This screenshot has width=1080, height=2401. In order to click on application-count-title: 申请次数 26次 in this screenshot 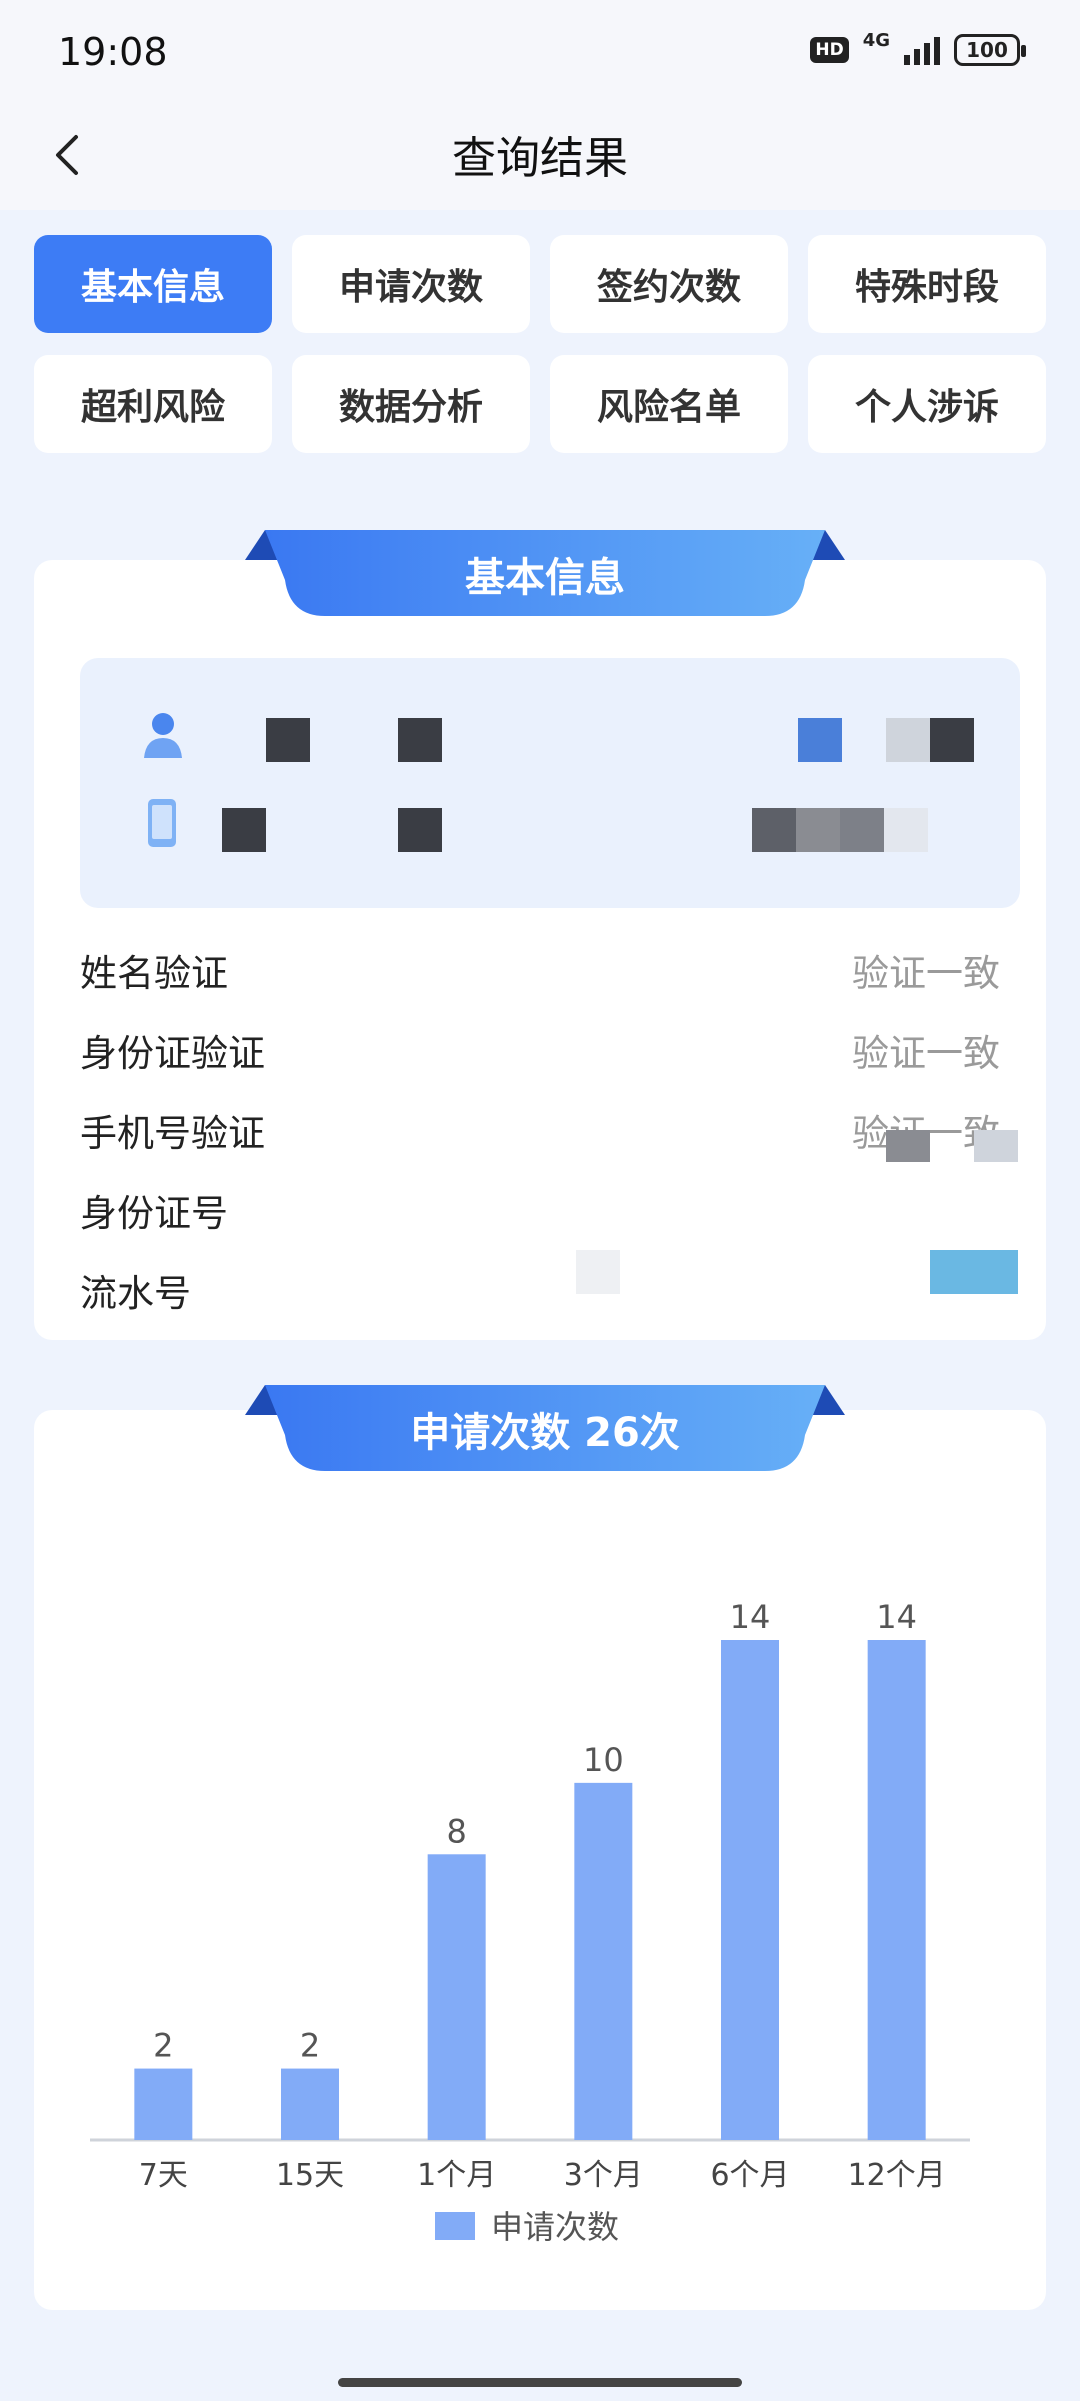, I will do `click(545, 1433)`.